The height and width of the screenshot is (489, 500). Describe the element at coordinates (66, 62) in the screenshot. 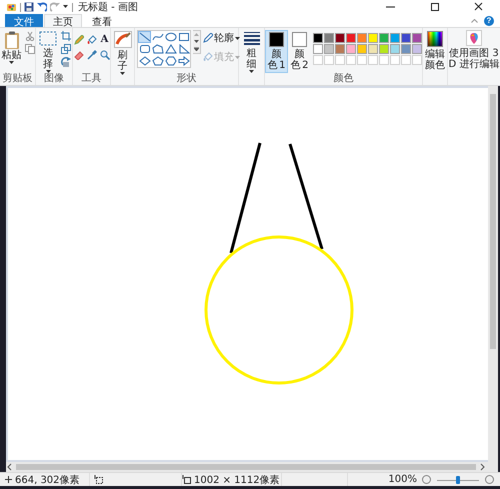

I see `rotate-icon` at that location.